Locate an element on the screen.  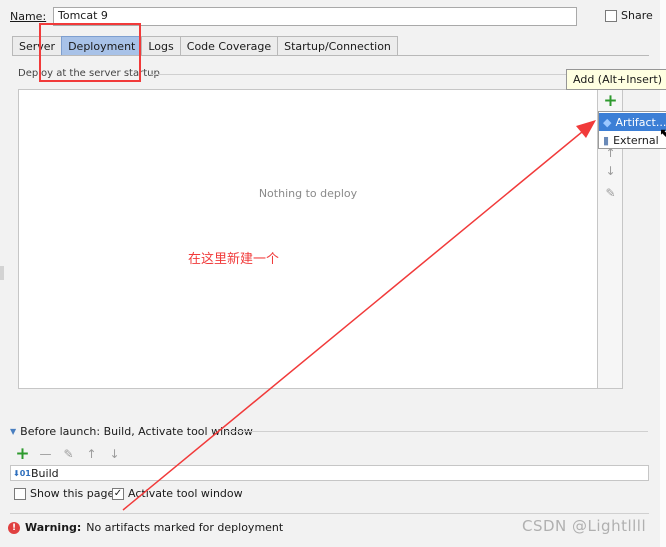
show-page-checkbox: Show this page is located at coordinates (64, 493).